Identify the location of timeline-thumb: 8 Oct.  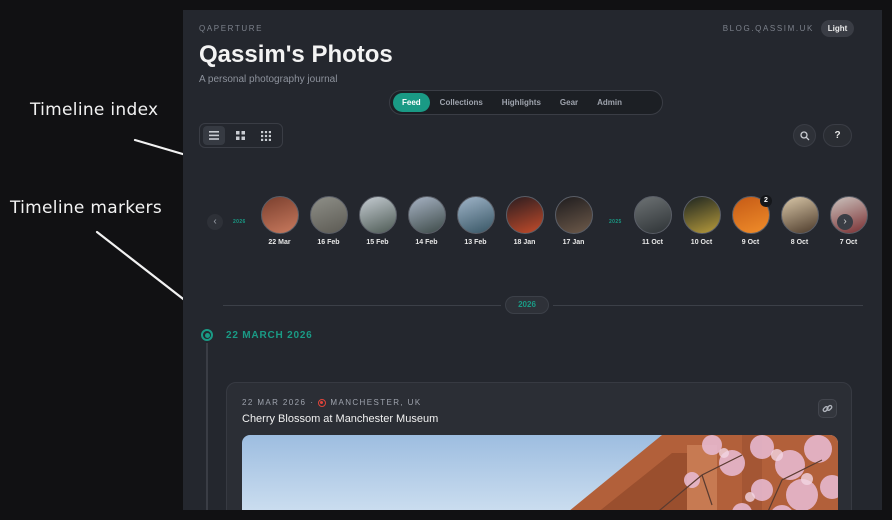
(799, 221).